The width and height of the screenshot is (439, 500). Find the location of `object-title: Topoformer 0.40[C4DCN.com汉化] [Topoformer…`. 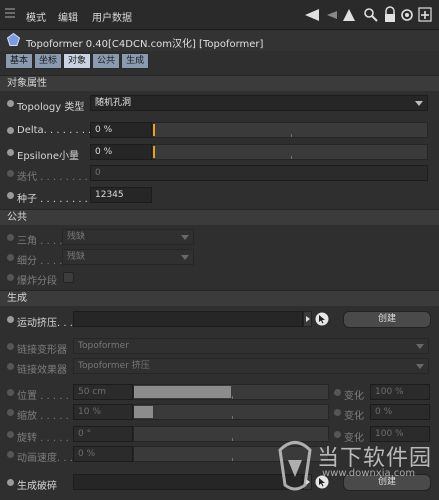

object-title: Topoformer 0.40[C4DCN.com汉化] [Topoformer… is located at coordinates (145, 44).